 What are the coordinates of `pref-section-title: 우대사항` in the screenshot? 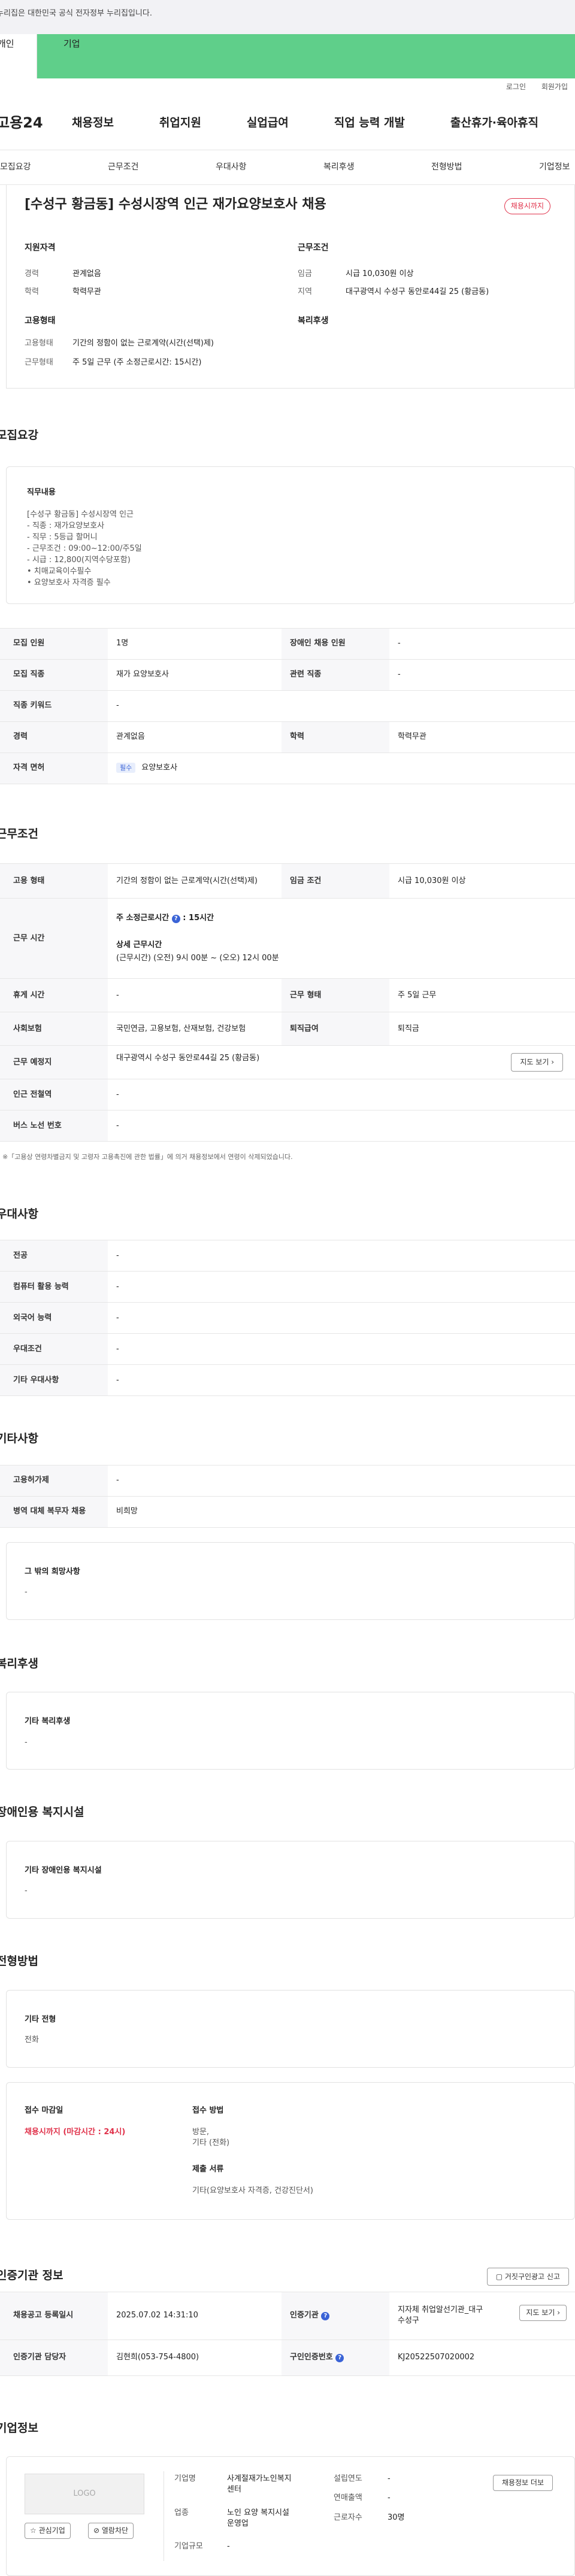 It's located at (19, 1214).